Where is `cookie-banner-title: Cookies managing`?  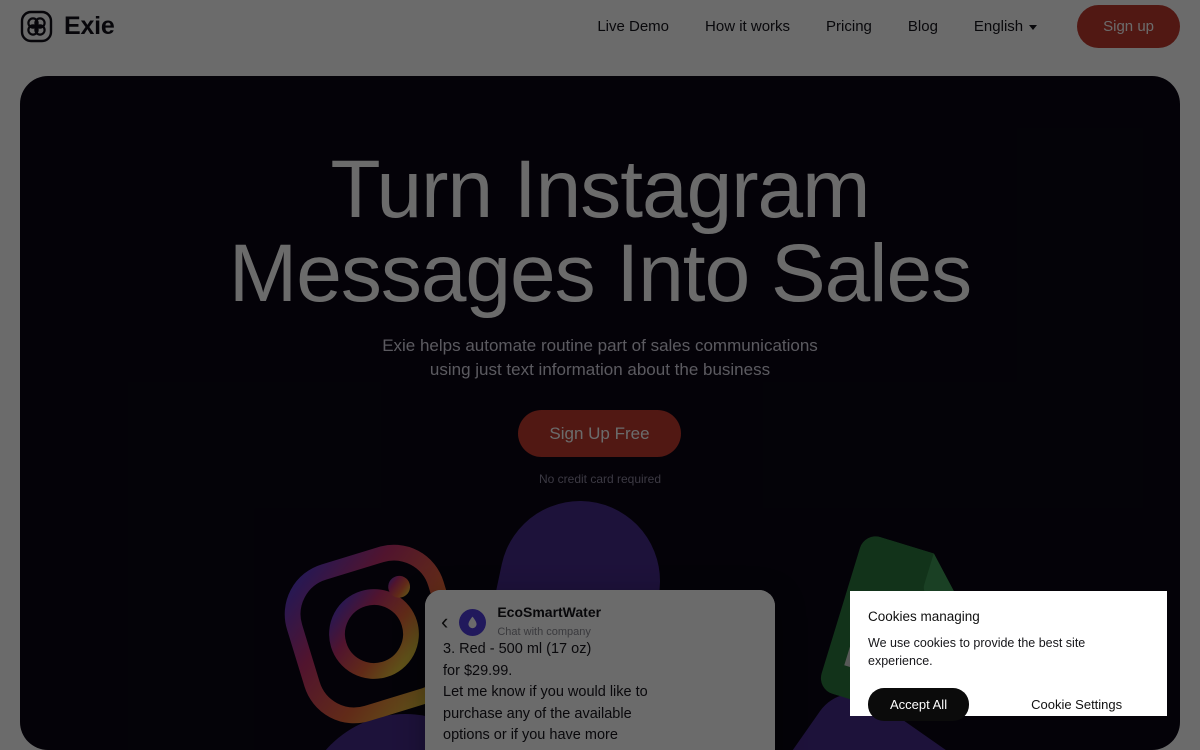
cookie-banner-title: Cookies managing is located at coordinates (924, 616).